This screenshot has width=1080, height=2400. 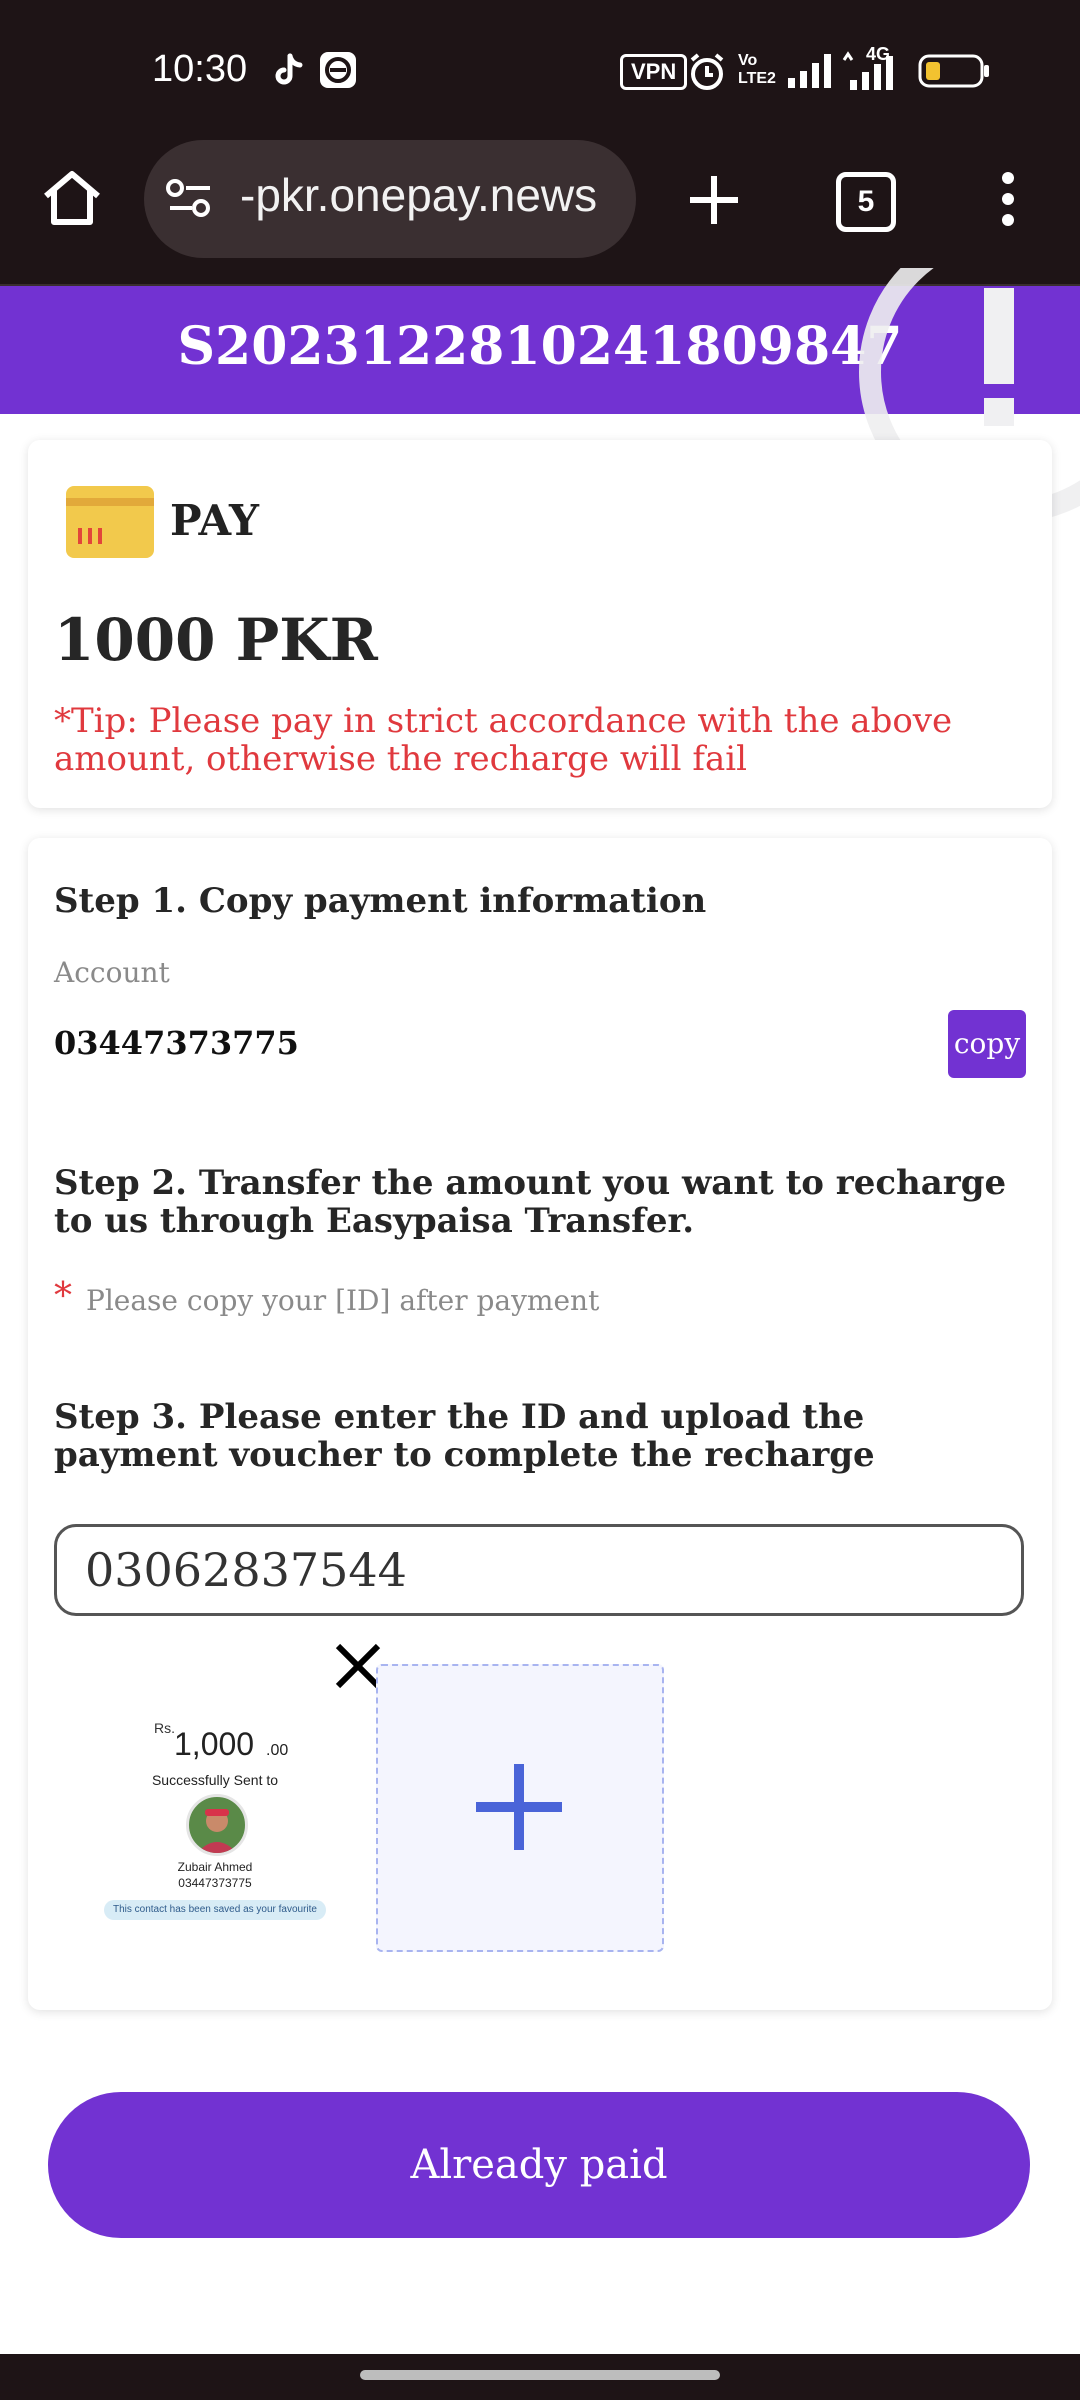 What do you see at coordinates (540, 2375) in the screenshot?
I see `gesture-handle` at bounding box center [540, 2375].